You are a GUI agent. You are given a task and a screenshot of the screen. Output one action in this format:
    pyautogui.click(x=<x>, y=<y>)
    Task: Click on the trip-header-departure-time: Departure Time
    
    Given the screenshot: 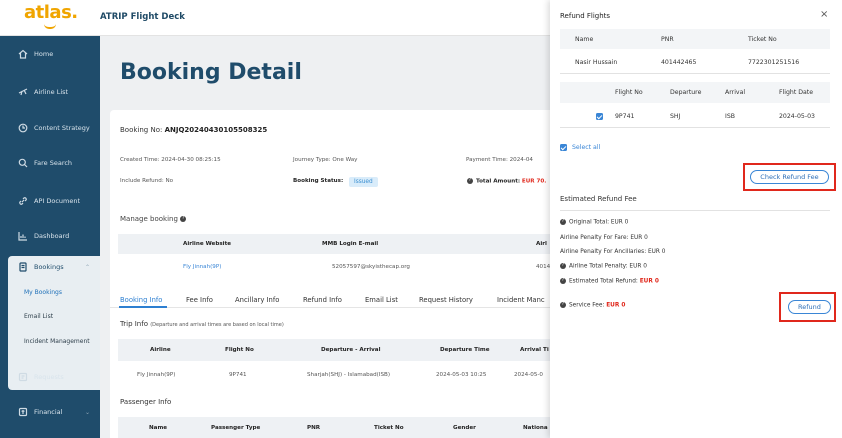 What is the action you would take?
    pyautogui.click(x=465, y=350)
    